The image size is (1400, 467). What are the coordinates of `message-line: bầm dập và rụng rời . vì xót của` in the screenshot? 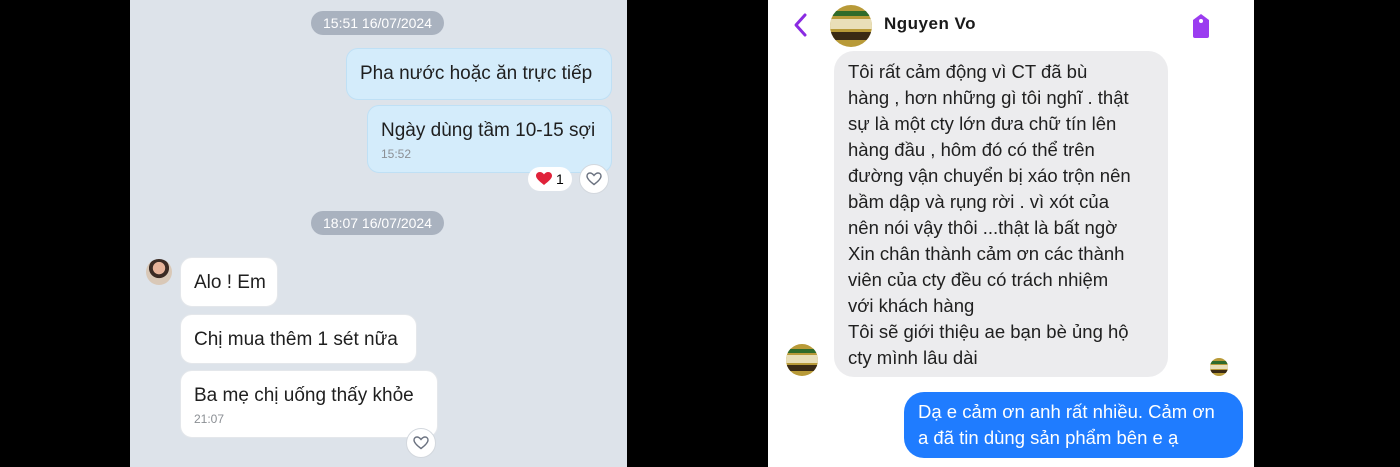 It's located at (978, 201).